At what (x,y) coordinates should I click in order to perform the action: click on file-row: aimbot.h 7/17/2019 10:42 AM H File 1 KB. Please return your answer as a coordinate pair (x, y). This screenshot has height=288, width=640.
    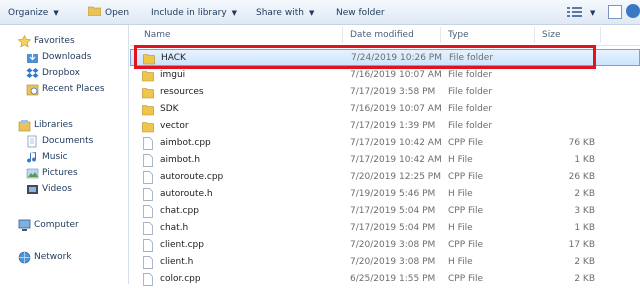
    Looking at the image, I should click on (385, 160).